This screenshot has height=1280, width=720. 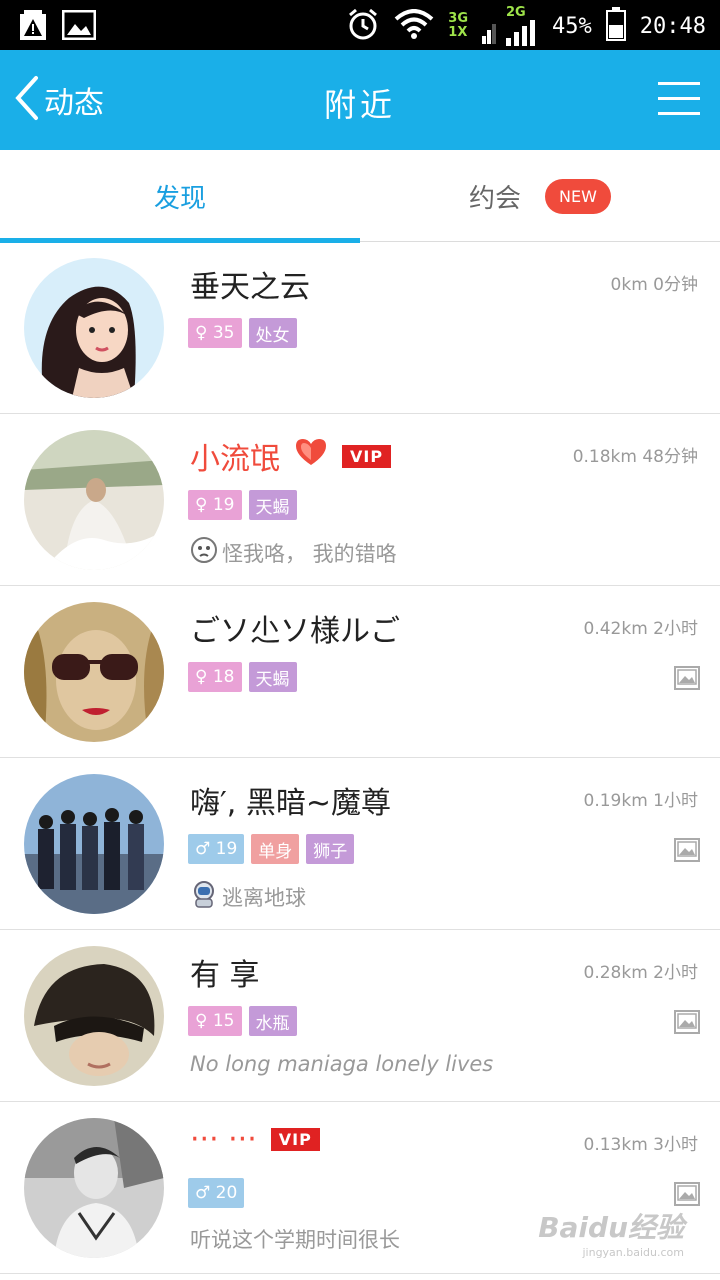 I want to click on warning-battery-icon, so click(x=33, y=27).